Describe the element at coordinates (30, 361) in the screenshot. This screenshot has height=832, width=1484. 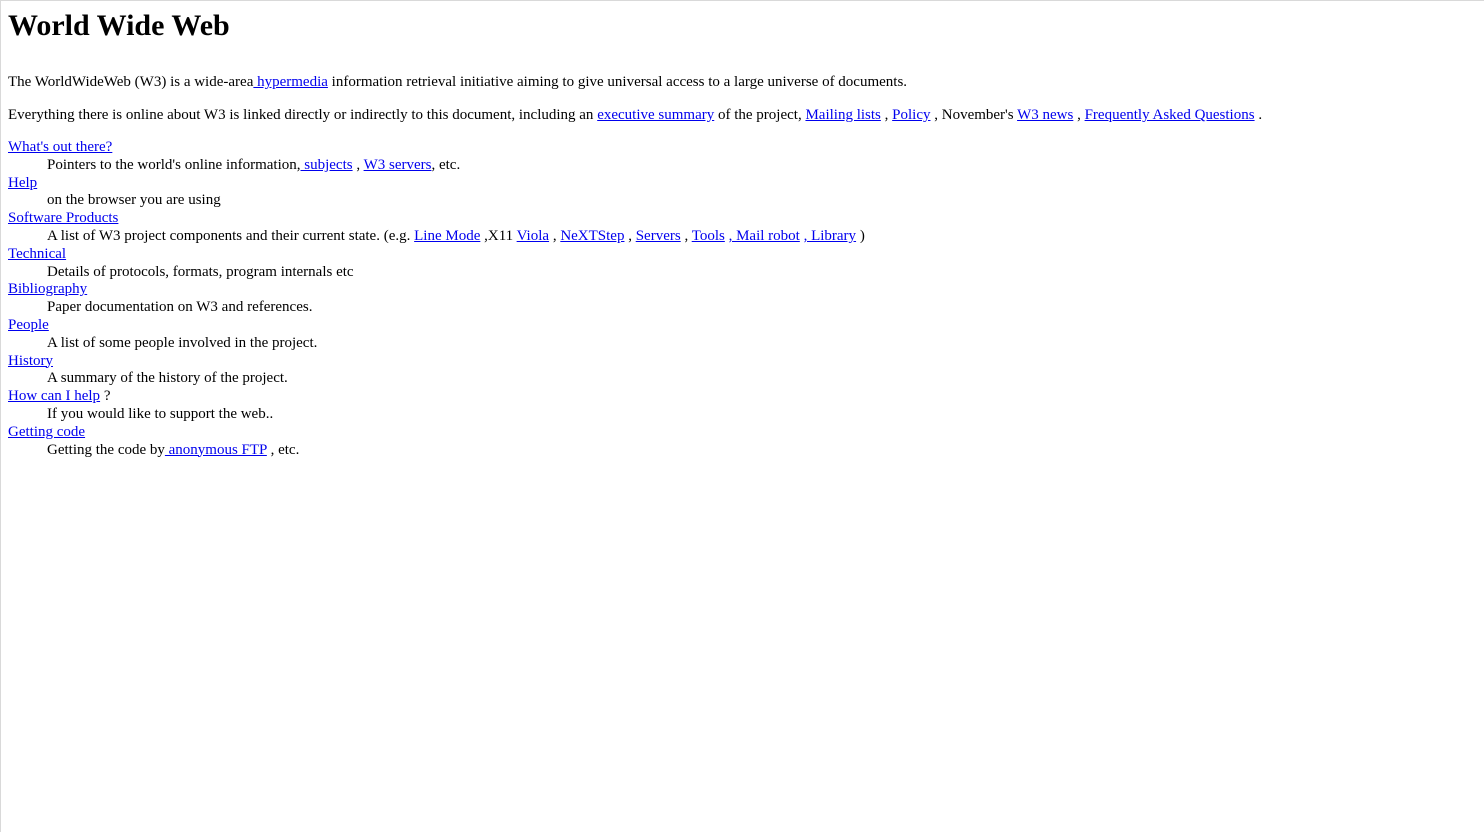
I see `history-link: History` at that location.